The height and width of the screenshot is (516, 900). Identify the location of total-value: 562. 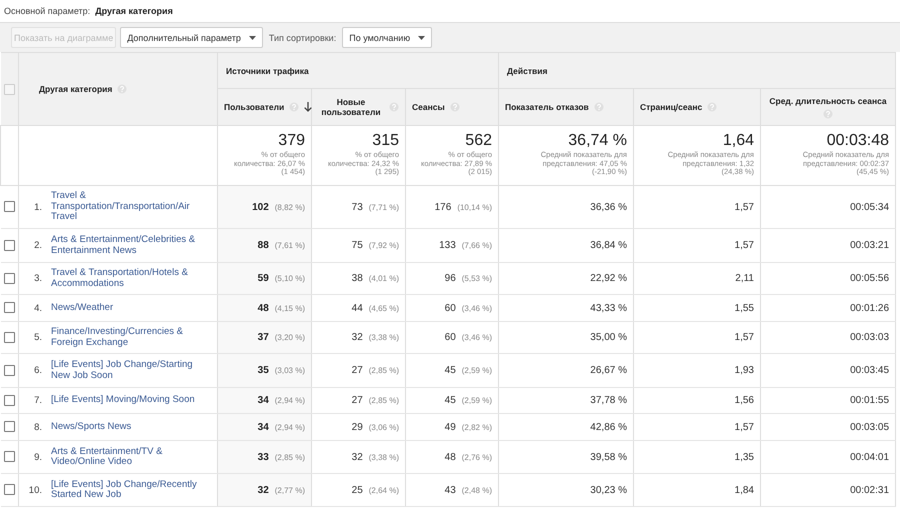
(478, 141).